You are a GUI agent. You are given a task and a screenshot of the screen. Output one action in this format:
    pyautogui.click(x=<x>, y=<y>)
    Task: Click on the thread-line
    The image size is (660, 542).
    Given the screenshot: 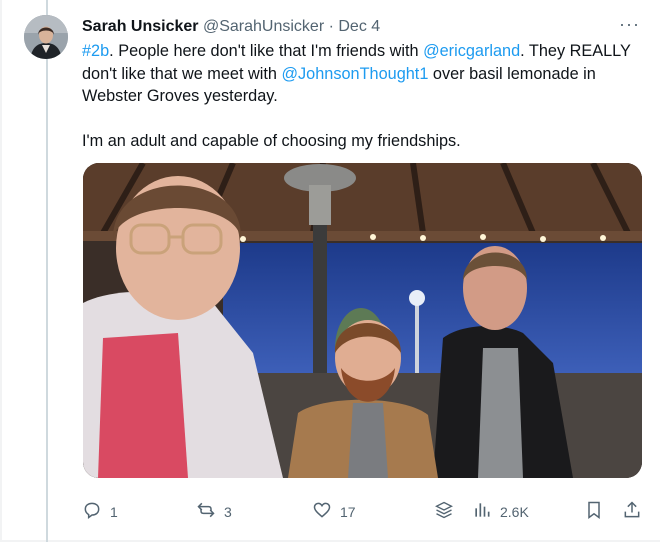 What is the action you would take?
    pyautogui.click(x=47, y=271)
    